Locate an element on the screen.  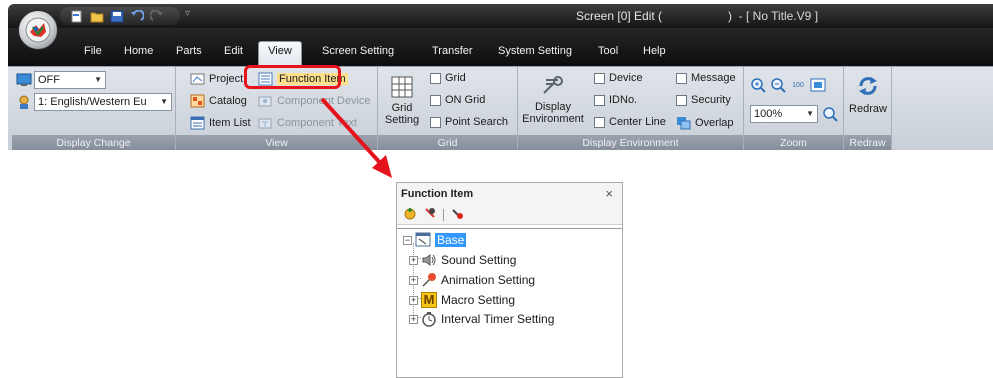
tree-node-macro-setting-label: Macro Setting is located at coordinates (478, 300).